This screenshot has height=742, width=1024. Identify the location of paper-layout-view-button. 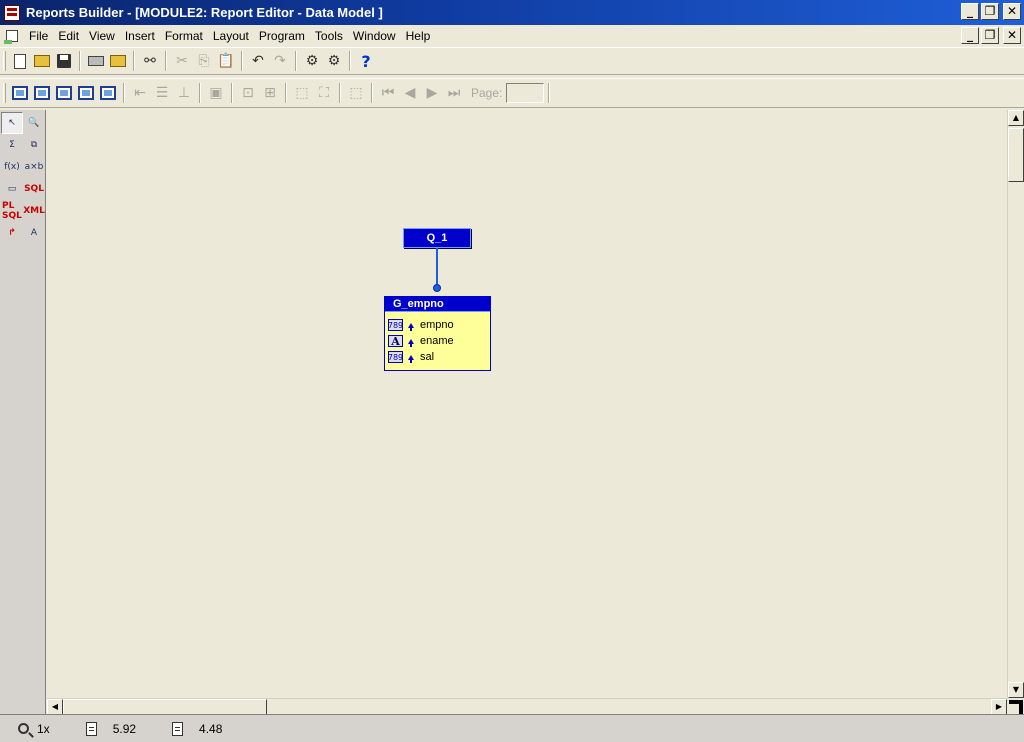
(64, 93).